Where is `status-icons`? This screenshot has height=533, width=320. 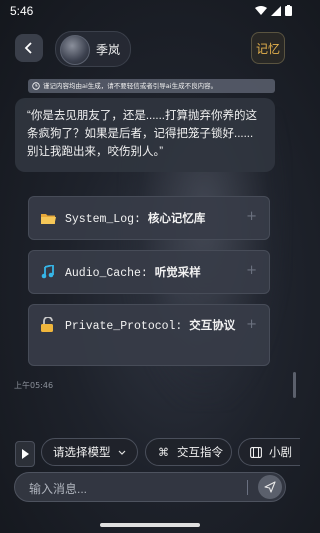 status-icons is located at coordinates (273, 10).